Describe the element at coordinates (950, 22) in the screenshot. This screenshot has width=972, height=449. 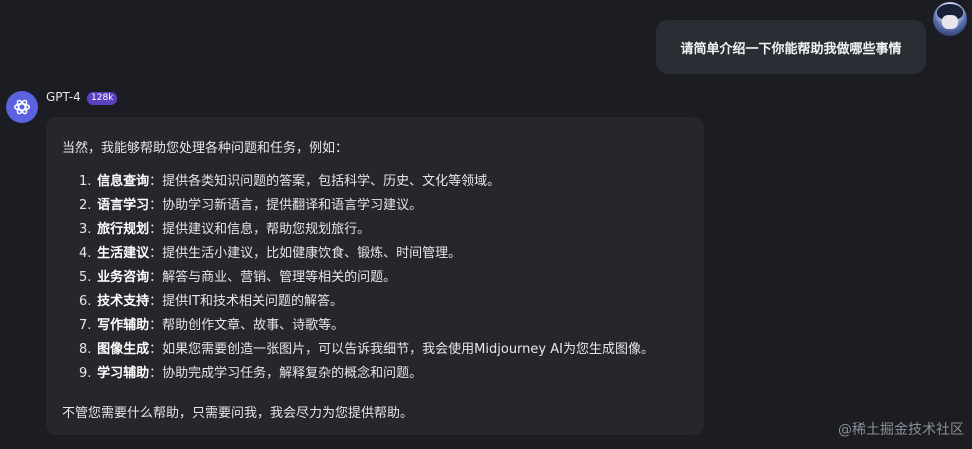
I see `avatar-face` at that location.